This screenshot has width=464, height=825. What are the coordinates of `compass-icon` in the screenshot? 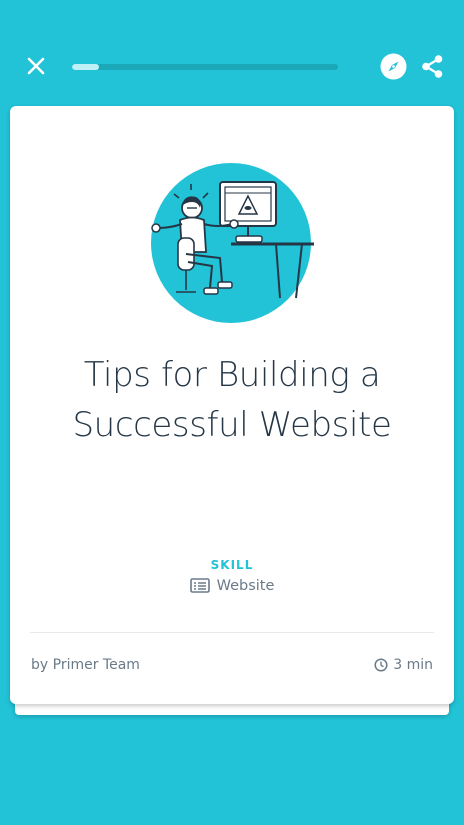 It's located at (393, 66).